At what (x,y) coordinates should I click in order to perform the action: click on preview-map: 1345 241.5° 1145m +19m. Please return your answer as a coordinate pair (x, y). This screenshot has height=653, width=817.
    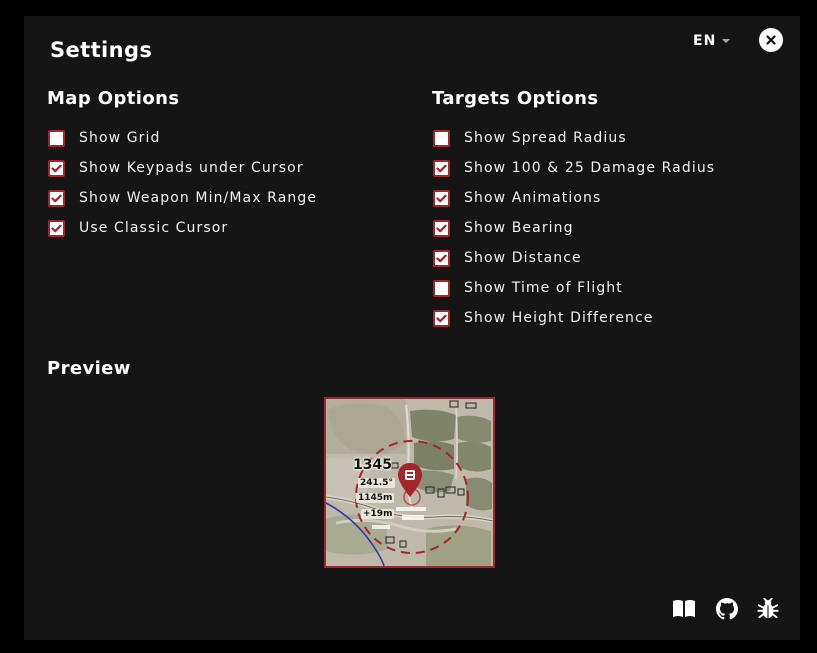
    Looking at the image, I should click on (409, 482).